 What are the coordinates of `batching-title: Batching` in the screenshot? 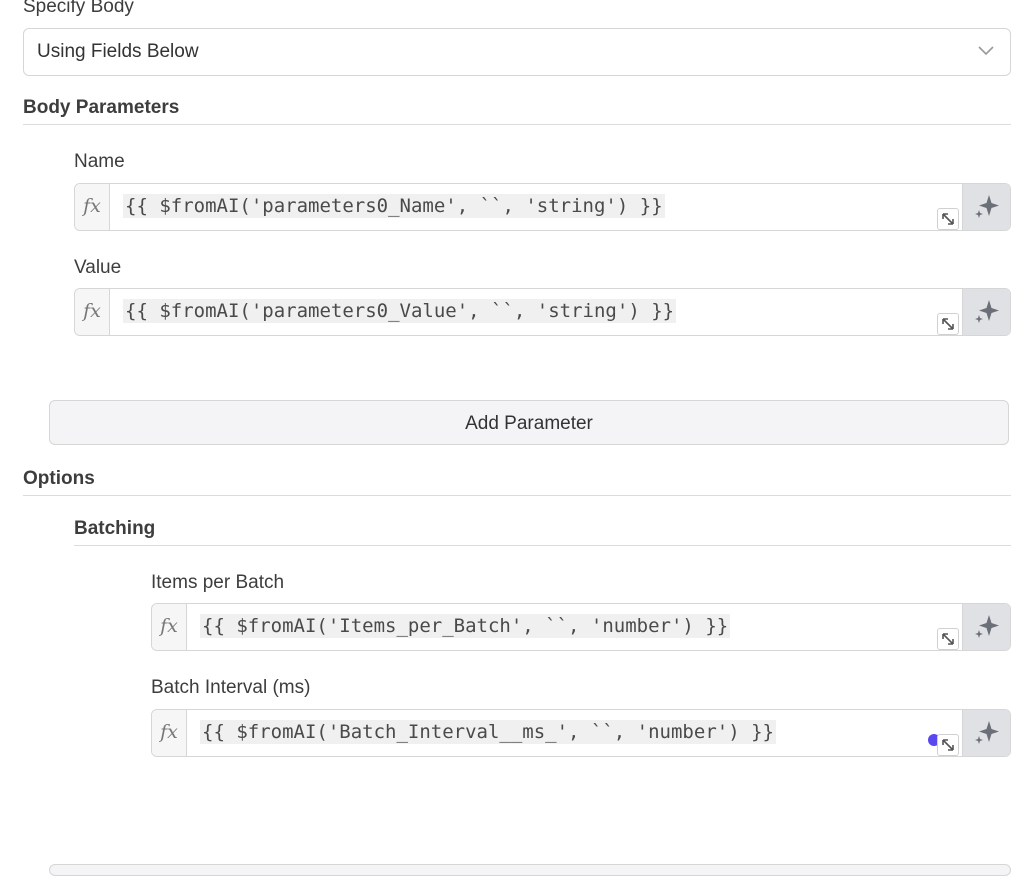 It's located at (115, 528).